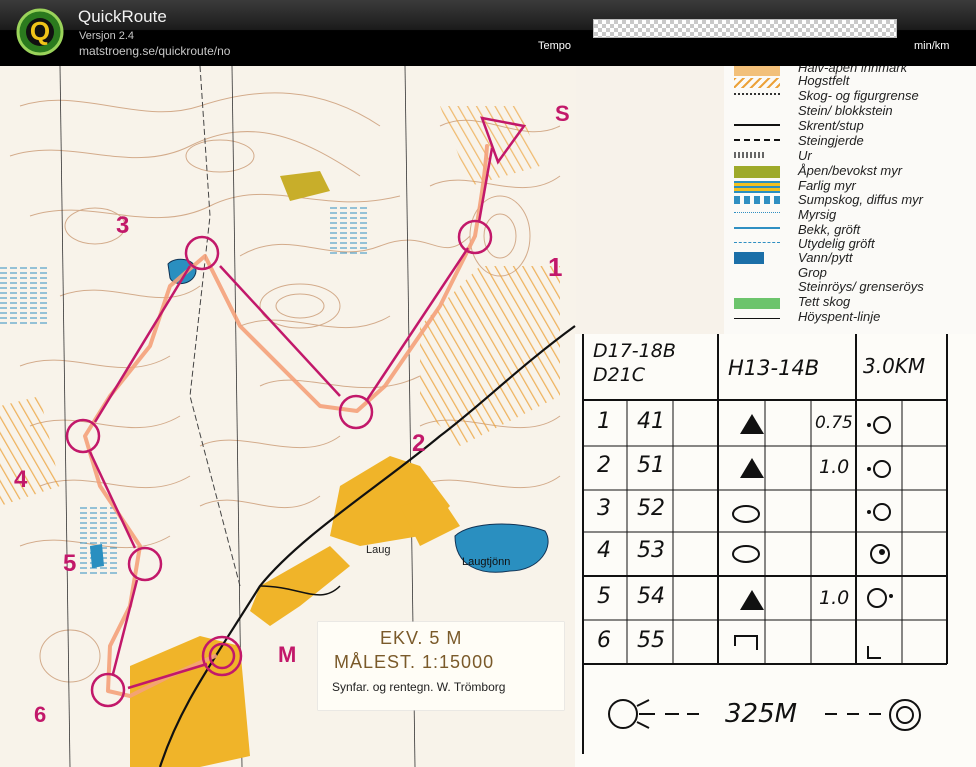  Describe the element at coordinates (824, 80) in the screenshot. I see `legend-item: Hogstfelt` at that location.